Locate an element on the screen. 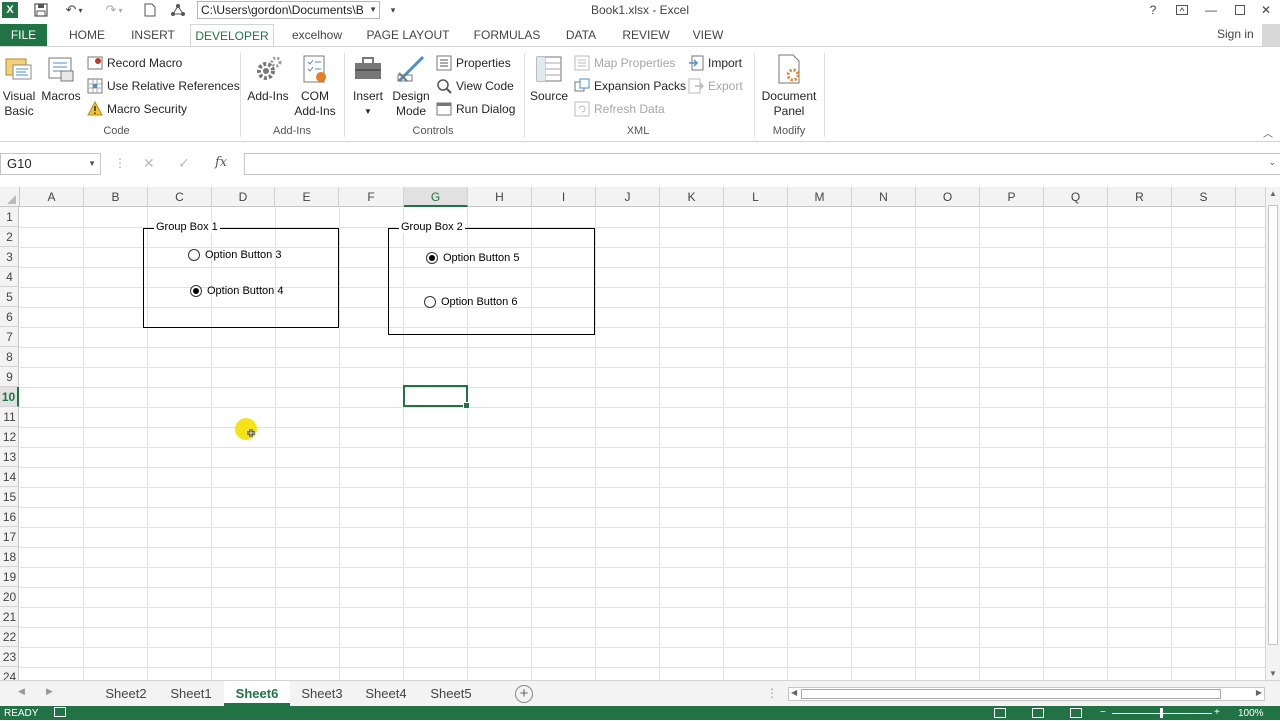 This screenshot has height=721, width=1280. option-button-5: Option Button 5 is located at coordinates (472, 258).